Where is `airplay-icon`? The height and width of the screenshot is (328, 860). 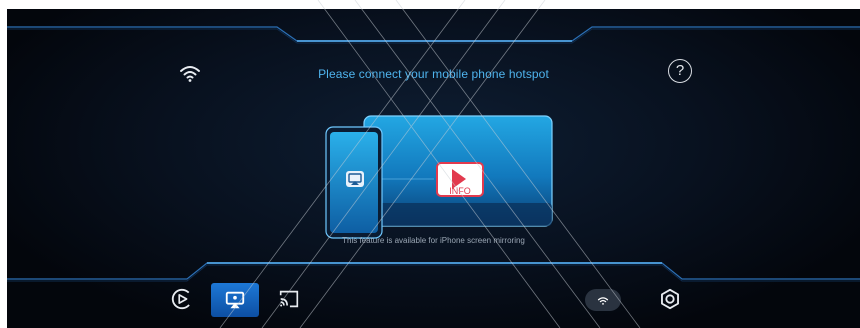
airplay-icon is located at coordinates (235, 300).